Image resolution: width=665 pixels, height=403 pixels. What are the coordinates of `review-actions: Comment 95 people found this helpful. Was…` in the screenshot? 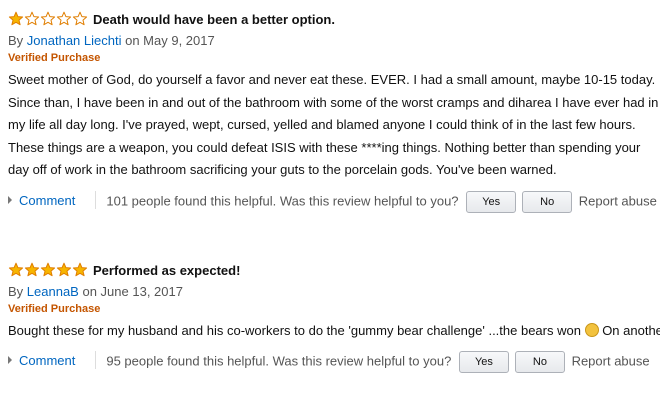 It's located at (334, 361).